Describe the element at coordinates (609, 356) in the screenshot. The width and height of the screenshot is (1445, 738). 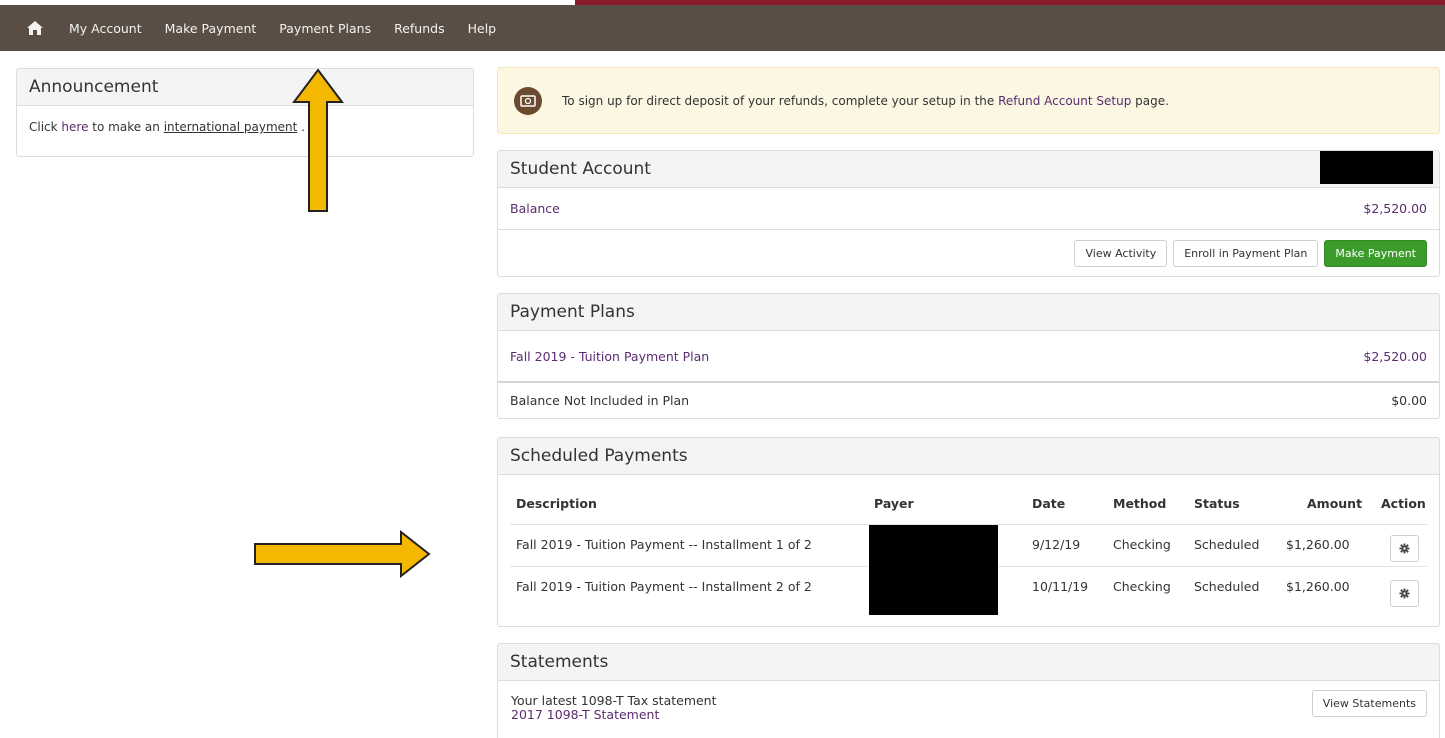
I see `plan-name-link: Fall 2019 - Tuition Payment Plan` at that location.